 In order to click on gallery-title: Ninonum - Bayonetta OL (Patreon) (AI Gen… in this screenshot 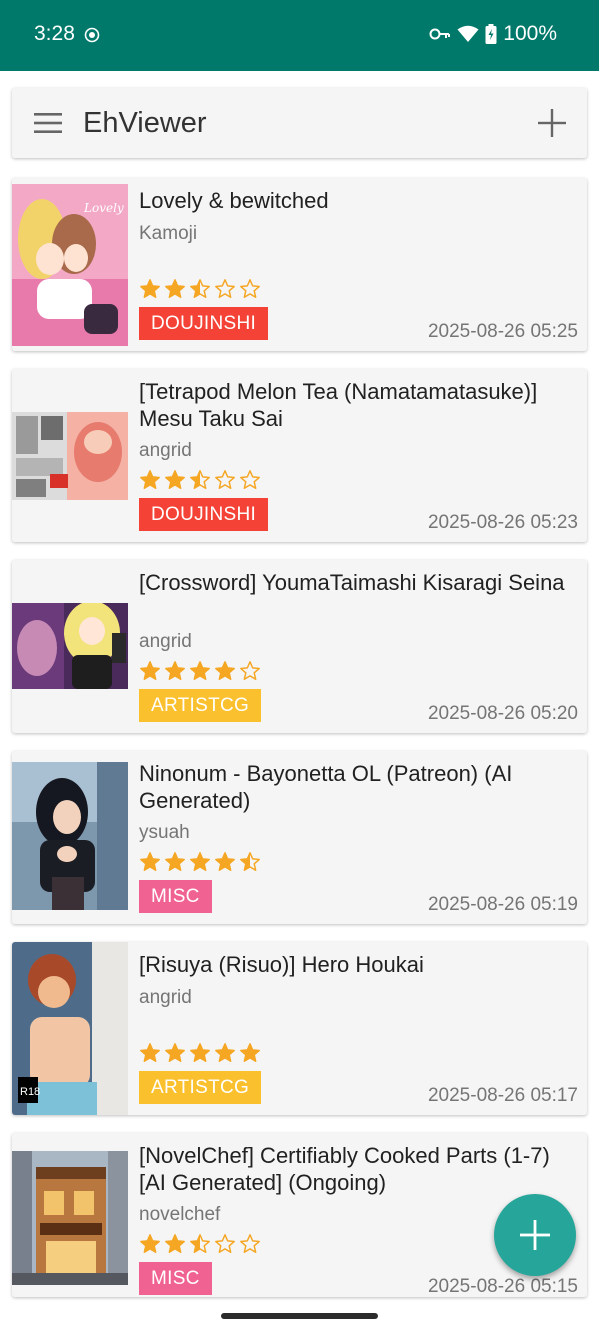, I will do `click(326, 787)`.